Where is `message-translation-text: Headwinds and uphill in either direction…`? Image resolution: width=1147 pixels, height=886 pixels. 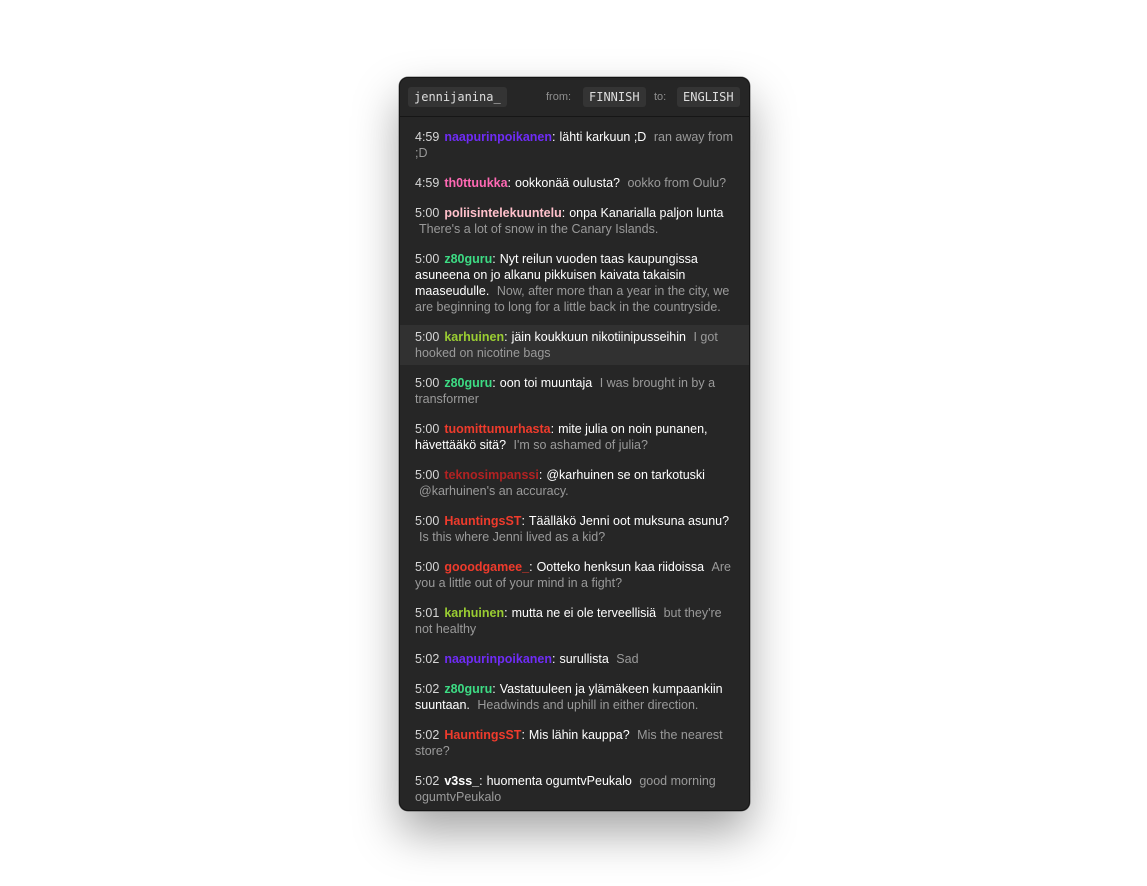
message-translation-text: Headwinds and uphill in either direction… is located at coordinates (588, 705).